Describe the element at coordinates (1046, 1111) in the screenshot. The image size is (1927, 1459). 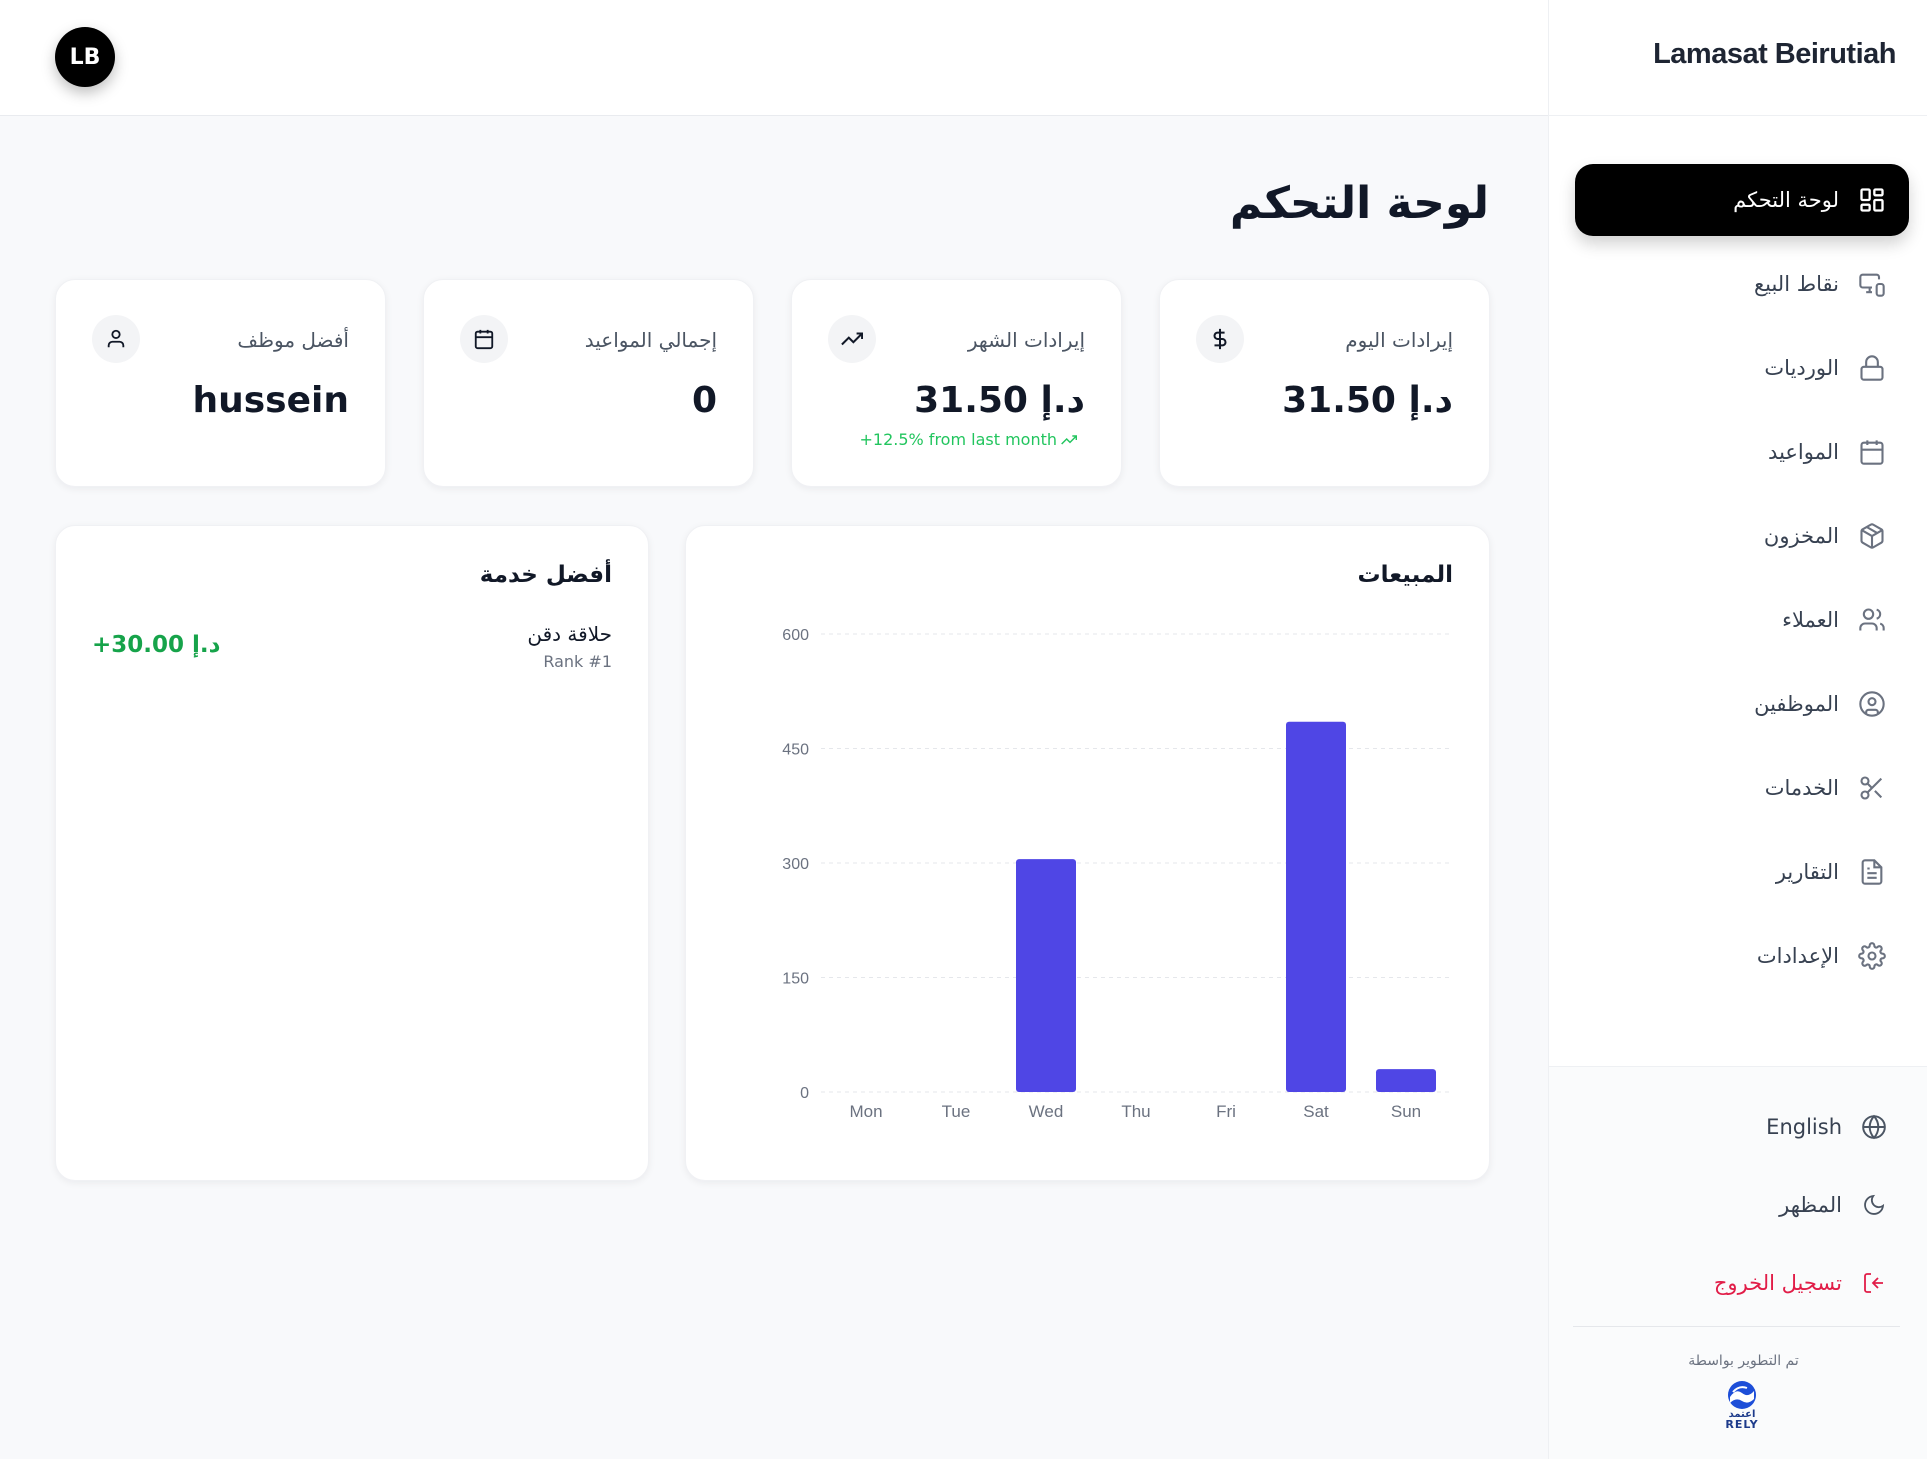
I see `x-tick-label: Wed` at that location.